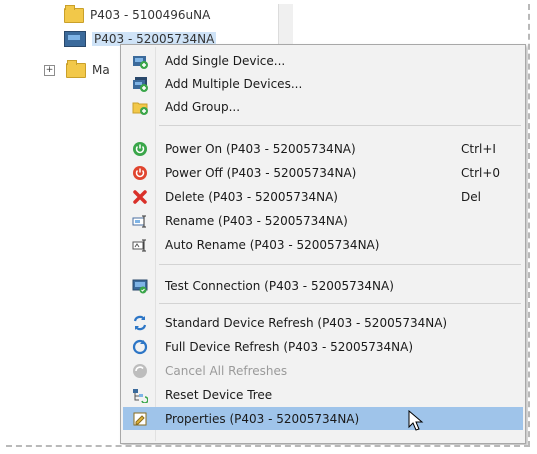 Image resolution: width=537 pixels, height=454 pixels. I want to click on power-off-icon, so click(140, 173).